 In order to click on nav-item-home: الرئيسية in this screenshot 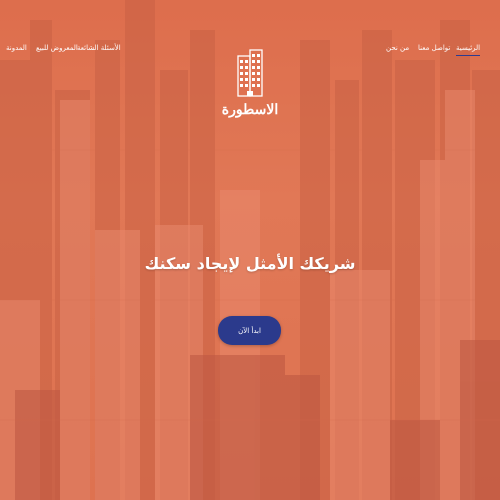, I will do `click(468, 50)`.